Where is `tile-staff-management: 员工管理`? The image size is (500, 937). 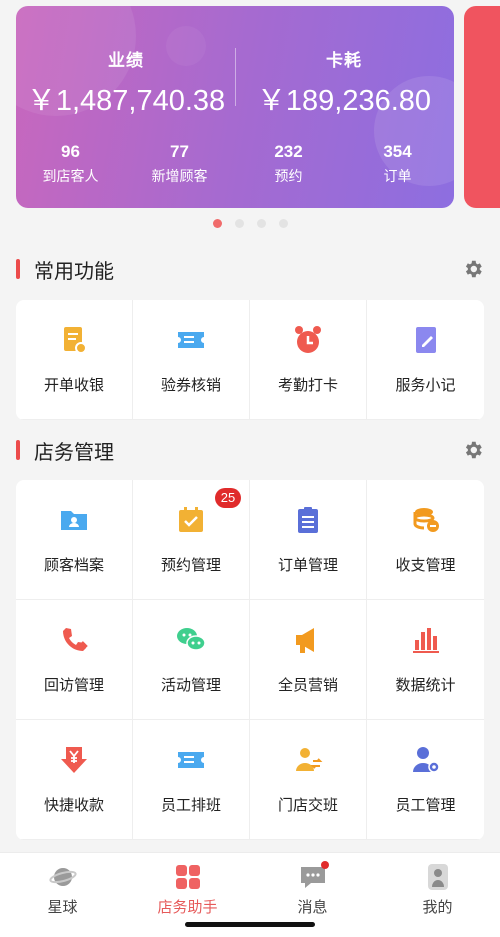
tile-staff-management: 员工管理 is located at coordinates (425, 780).